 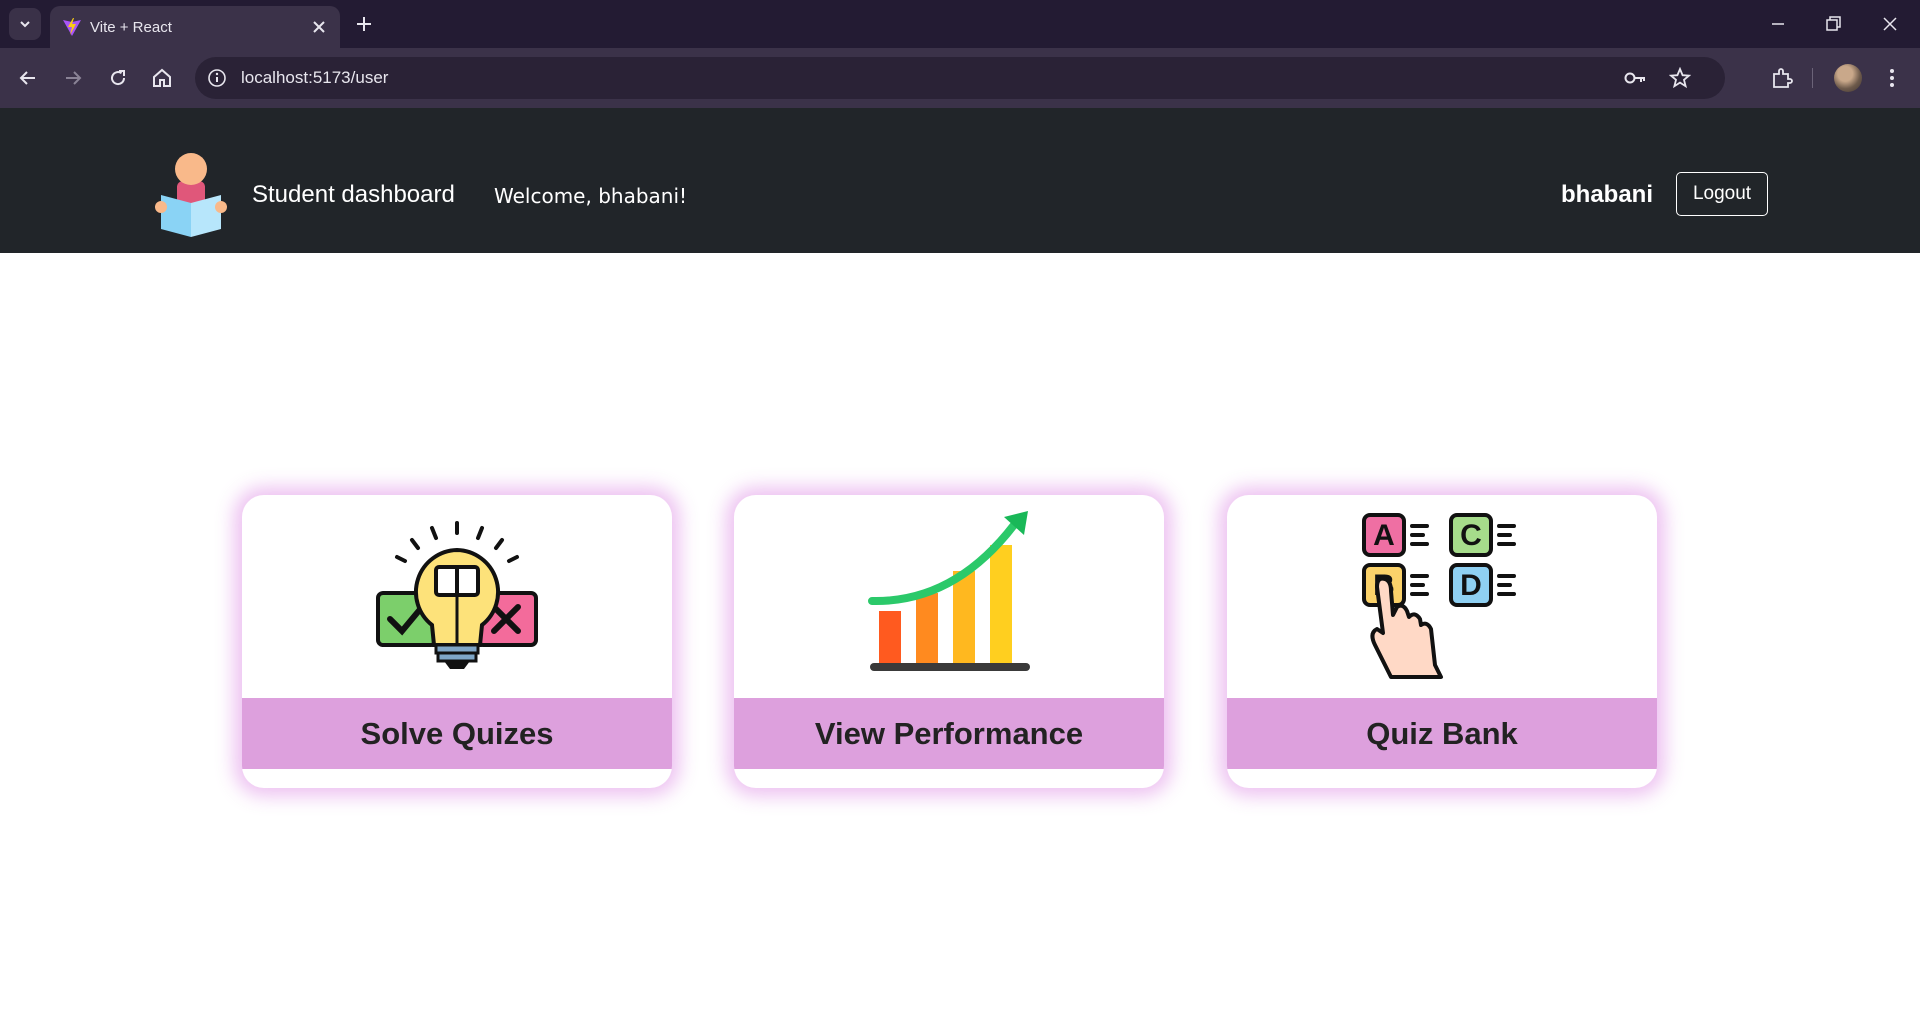 What do you see at coordinates (1833, 24) in the screenshot?
I see `restore-icon` at bounding box center [1833, 24].